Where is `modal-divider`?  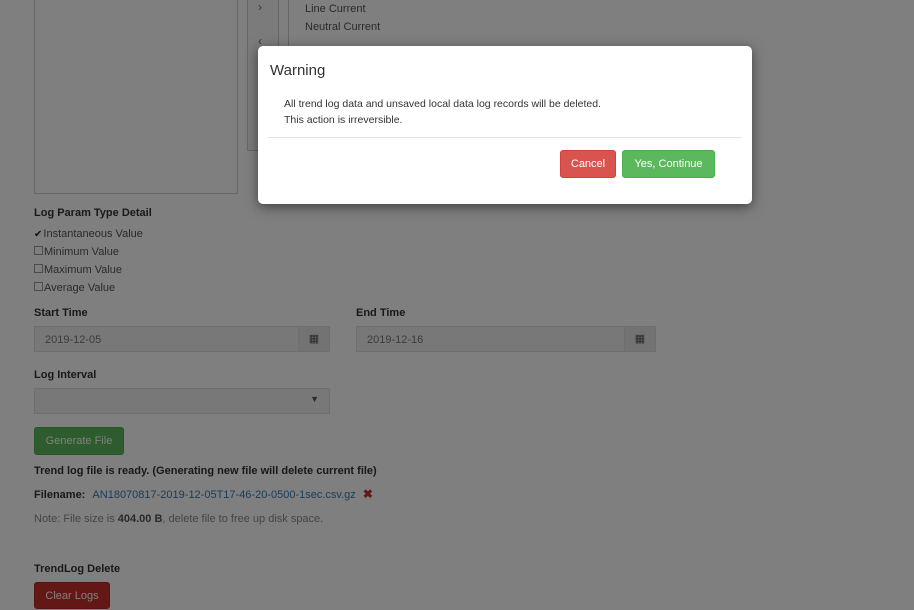
modal-divider is located at coordinates (505, 137).